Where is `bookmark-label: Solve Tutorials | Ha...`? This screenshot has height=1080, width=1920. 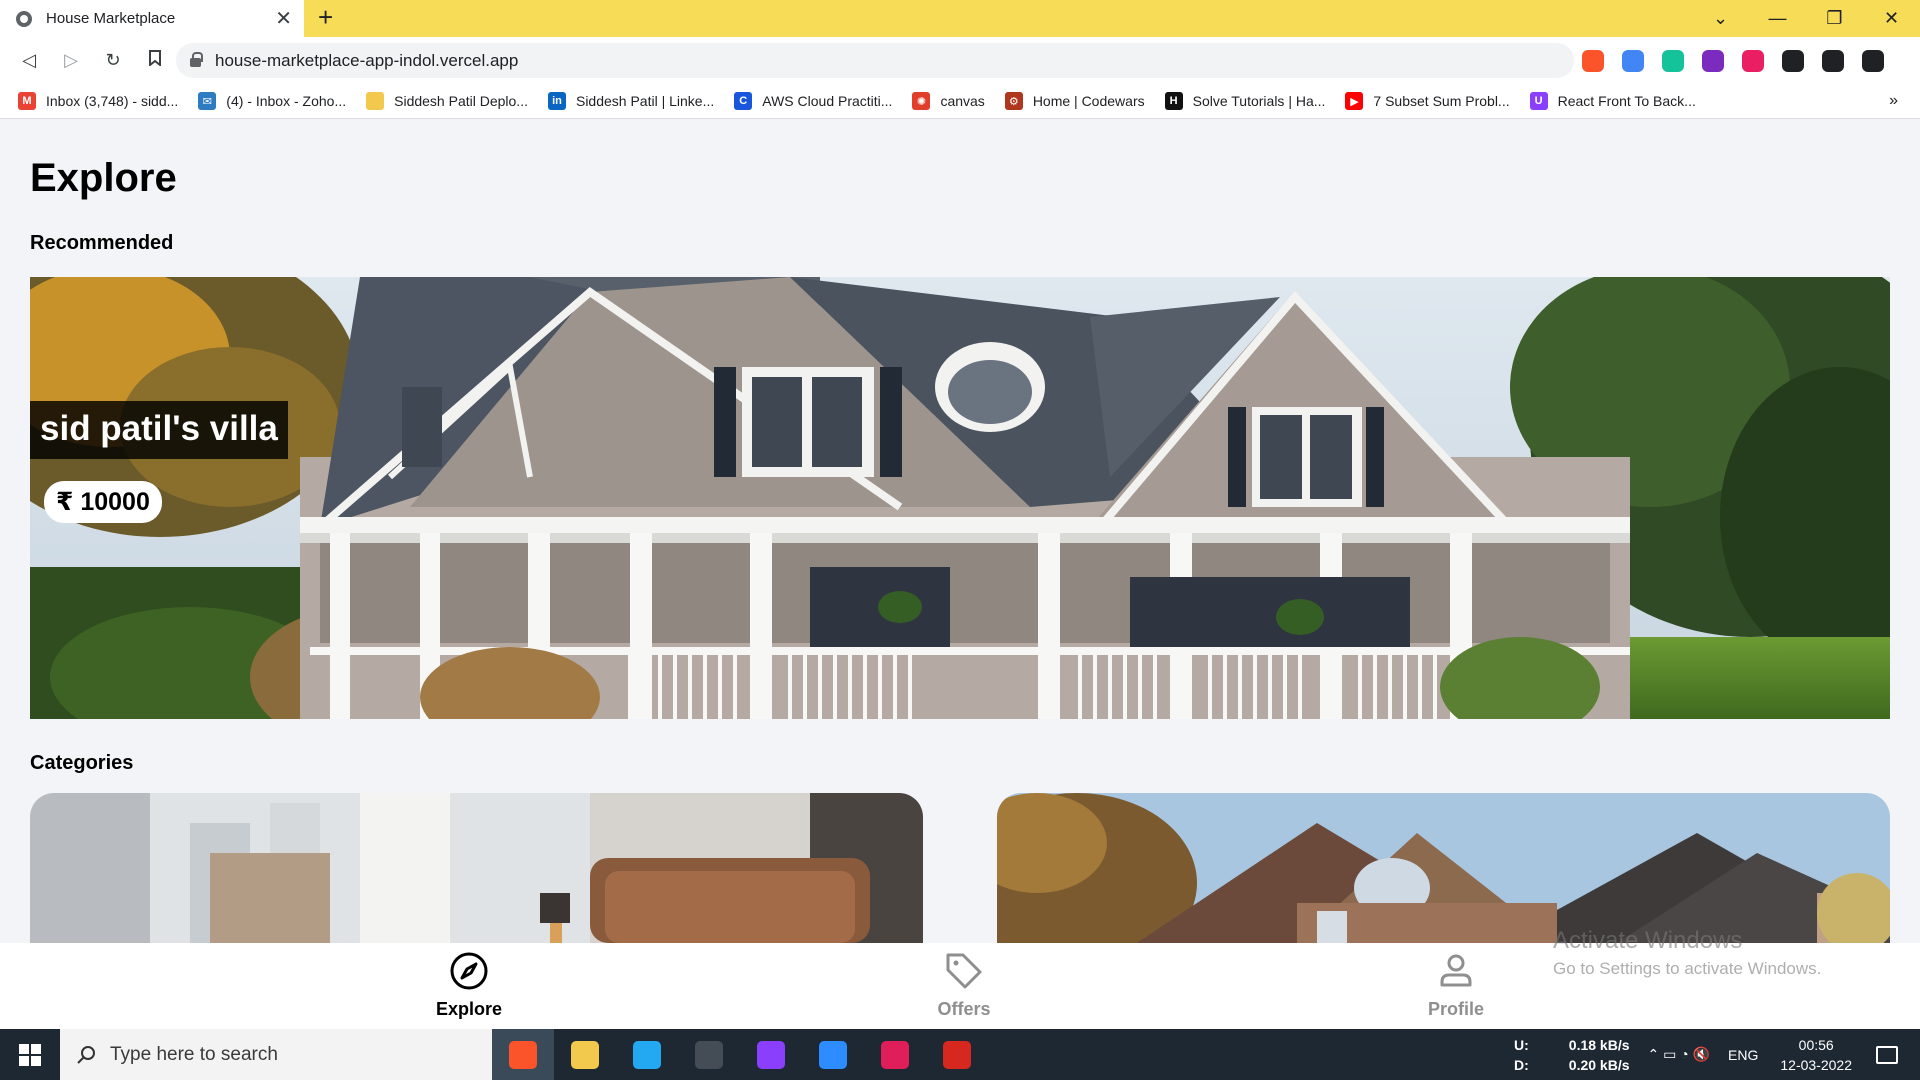
bookmark-label: Solve Tutorials | Ha... is located at coordinates (1259, 101).